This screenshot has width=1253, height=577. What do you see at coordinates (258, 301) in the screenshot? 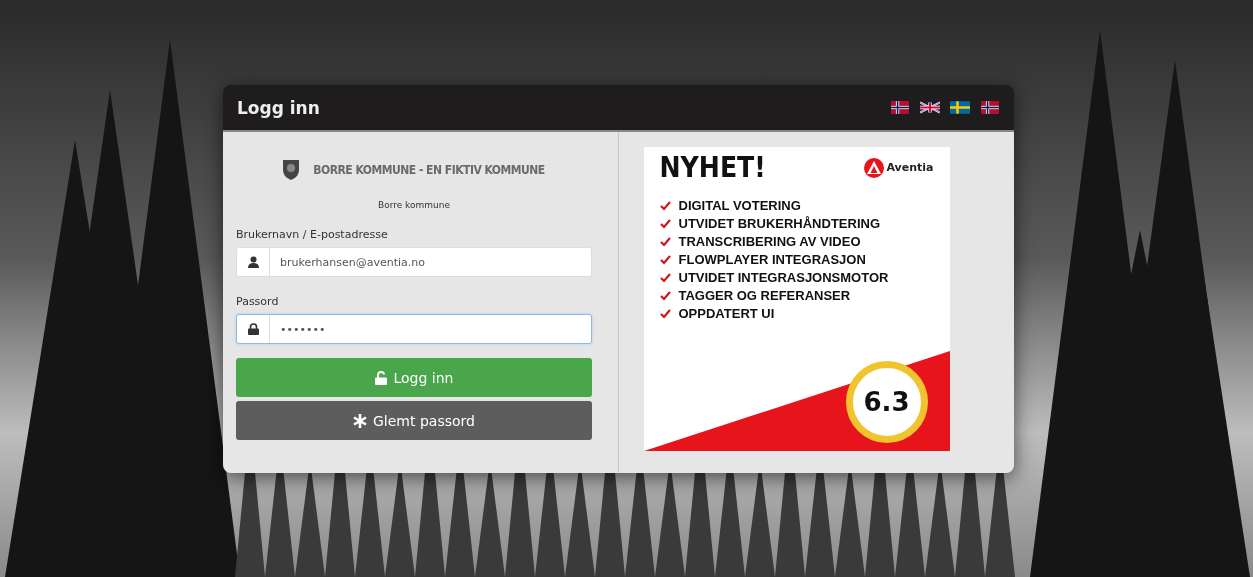
I see `password-label: Passord` at bounding box center [258, 301].